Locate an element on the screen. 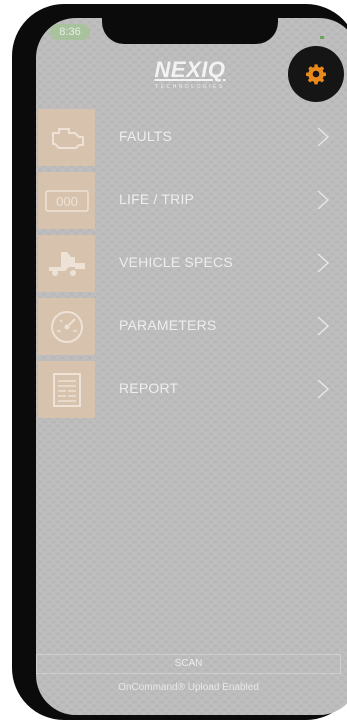 The width and height of the screenshot is (347, 721). truck-icon is located at coordinates (66, 263).